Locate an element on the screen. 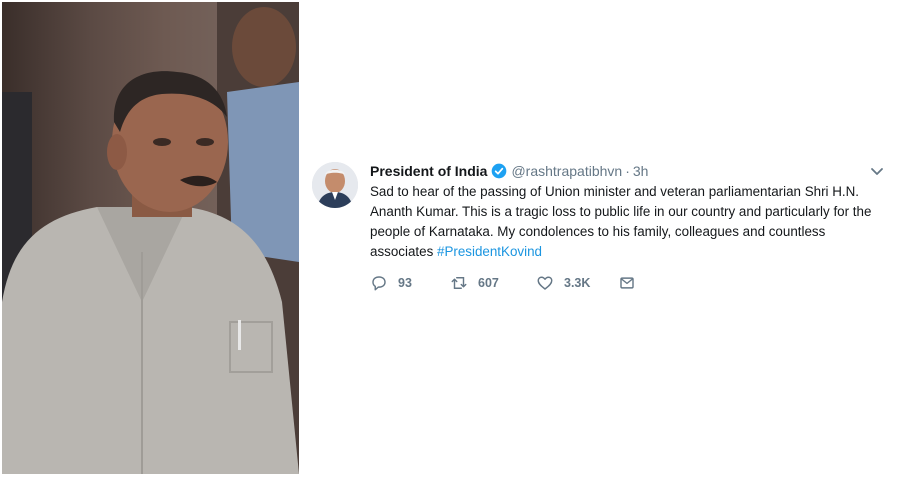 Image resolution: width=900 pixels, height=477 pixels. tweet-actions: 93 607 3.3K is located at coordinates (503, 283).